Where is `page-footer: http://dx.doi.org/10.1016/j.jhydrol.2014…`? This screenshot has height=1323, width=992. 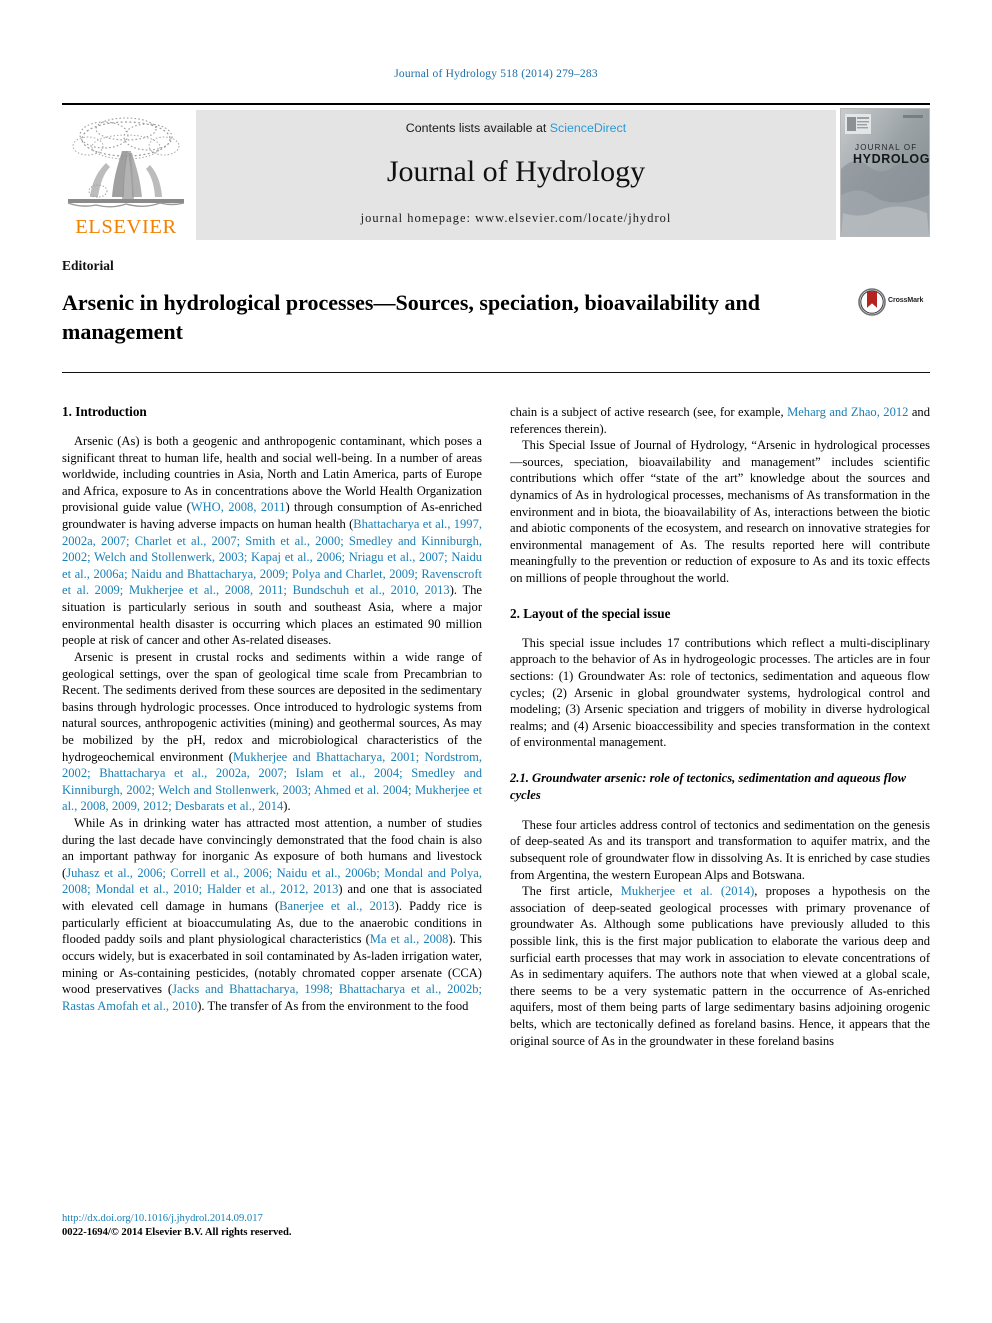 page-footer: http://dx.doi.org/10.1016/j.jhydrol.2014… is located at coordinates (277, 1226).